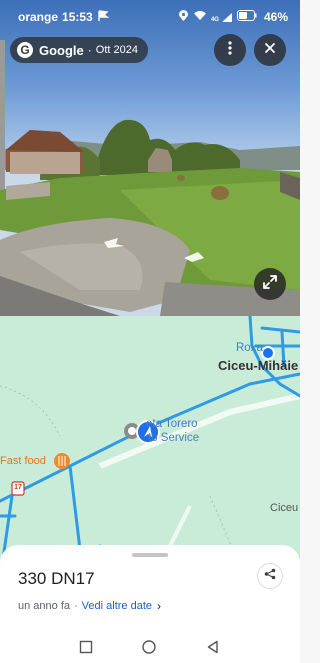 Image resolution: width=320 pixels, height=663 pixels. What do you see at coordinates (213, 647) in the screenshot?
I see `back-icon` at bounding box center [213, 647].